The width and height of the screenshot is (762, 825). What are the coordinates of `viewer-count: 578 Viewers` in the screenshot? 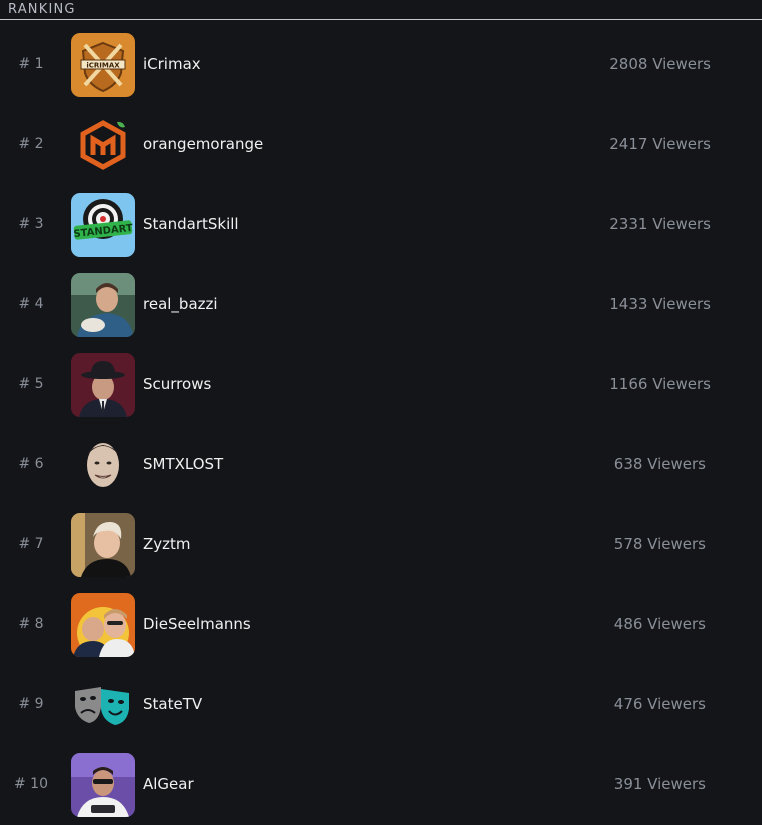 It's located at (659, 544).